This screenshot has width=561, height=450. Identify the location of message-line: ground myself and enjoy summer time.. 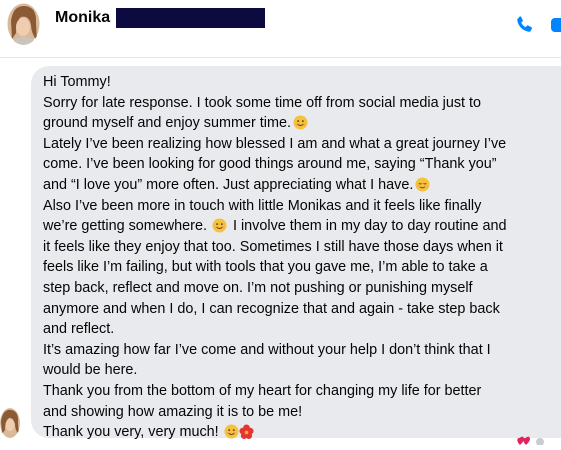
(302, 123).